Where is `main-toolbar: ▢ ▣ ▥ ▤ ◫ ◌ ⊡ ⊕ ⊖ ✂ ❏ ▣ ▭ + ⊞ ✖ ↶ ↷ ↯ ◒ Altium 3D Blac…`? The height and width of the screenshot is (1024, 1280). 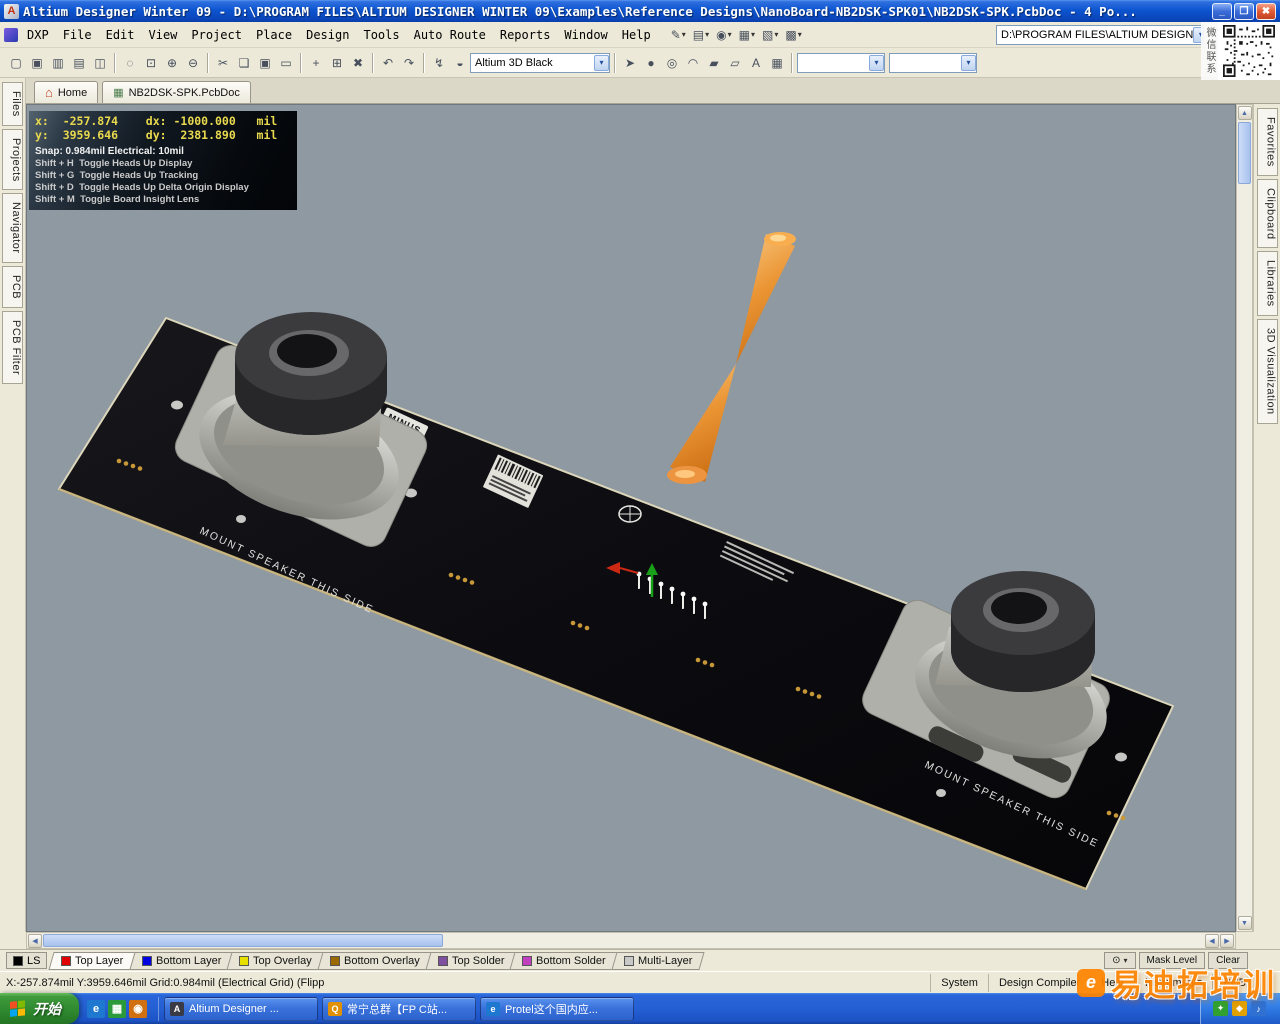
main-toolbar: ▢ ▣ ▥ ▤ ◫ ◌ ⊡ ⊕ ⊖ ✂ ❏ ▣ ▭ + ⊞ ✖ ↶ ↷ ↯ ◒ Altium 3D Blac… is located at coordinates (640, 63).